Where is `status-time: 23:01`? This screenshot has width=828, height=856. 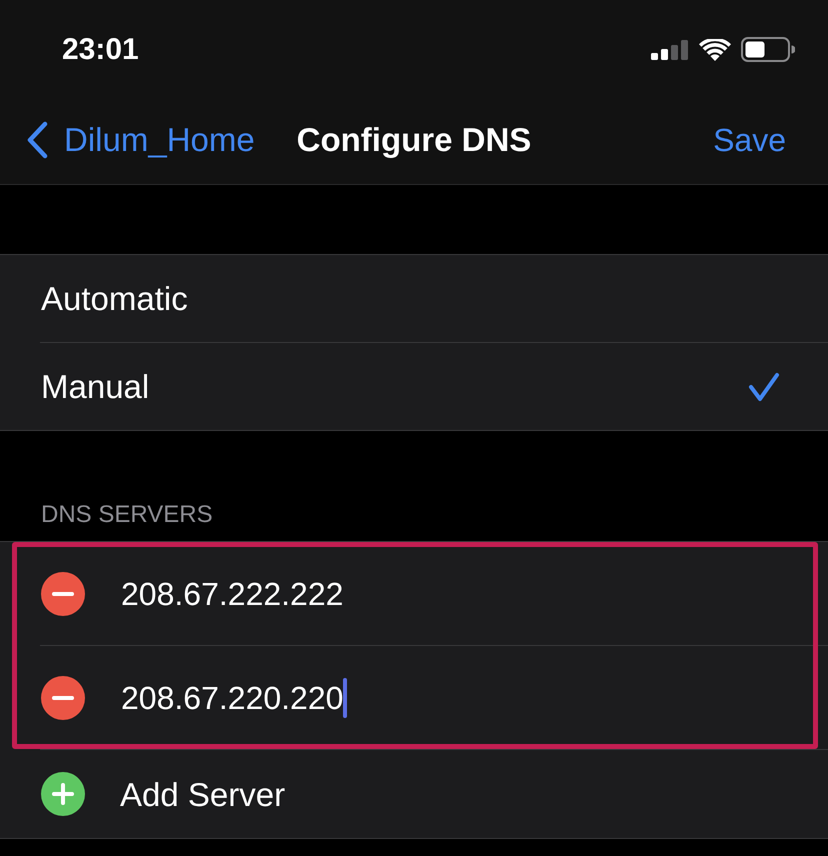
status-time: 23:01 is located at coordinates (100, 49).